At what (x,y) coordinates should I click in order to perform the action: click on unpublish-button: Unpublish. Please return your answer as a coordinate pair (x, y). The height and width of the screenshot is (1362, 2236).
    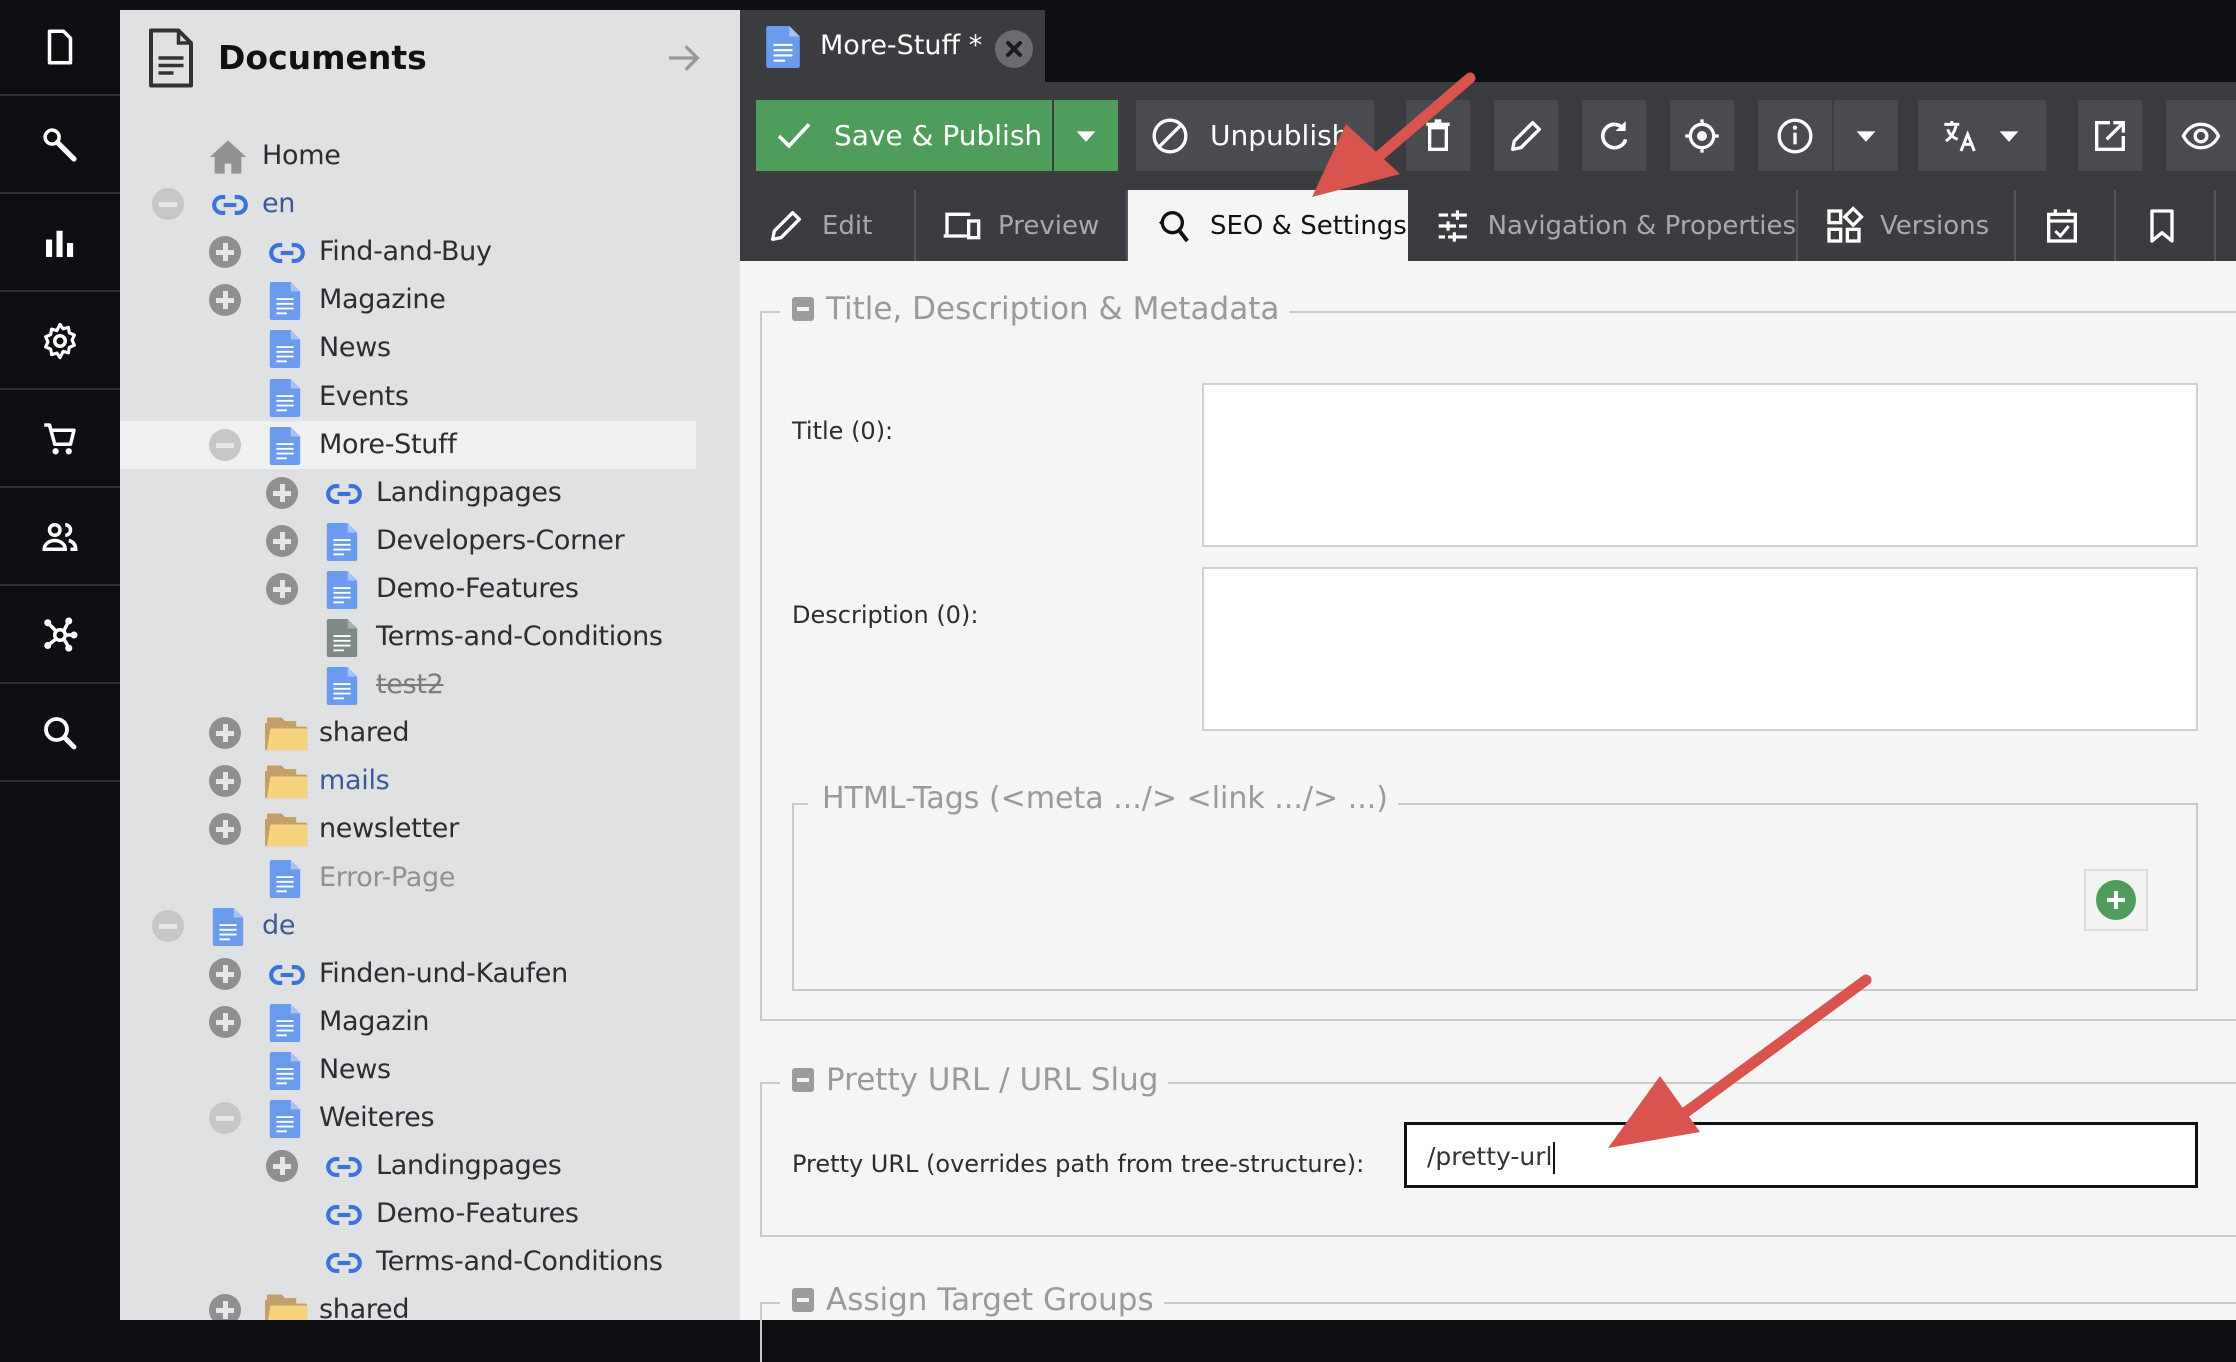
    Looking at the image, I should click on (1255, 135).